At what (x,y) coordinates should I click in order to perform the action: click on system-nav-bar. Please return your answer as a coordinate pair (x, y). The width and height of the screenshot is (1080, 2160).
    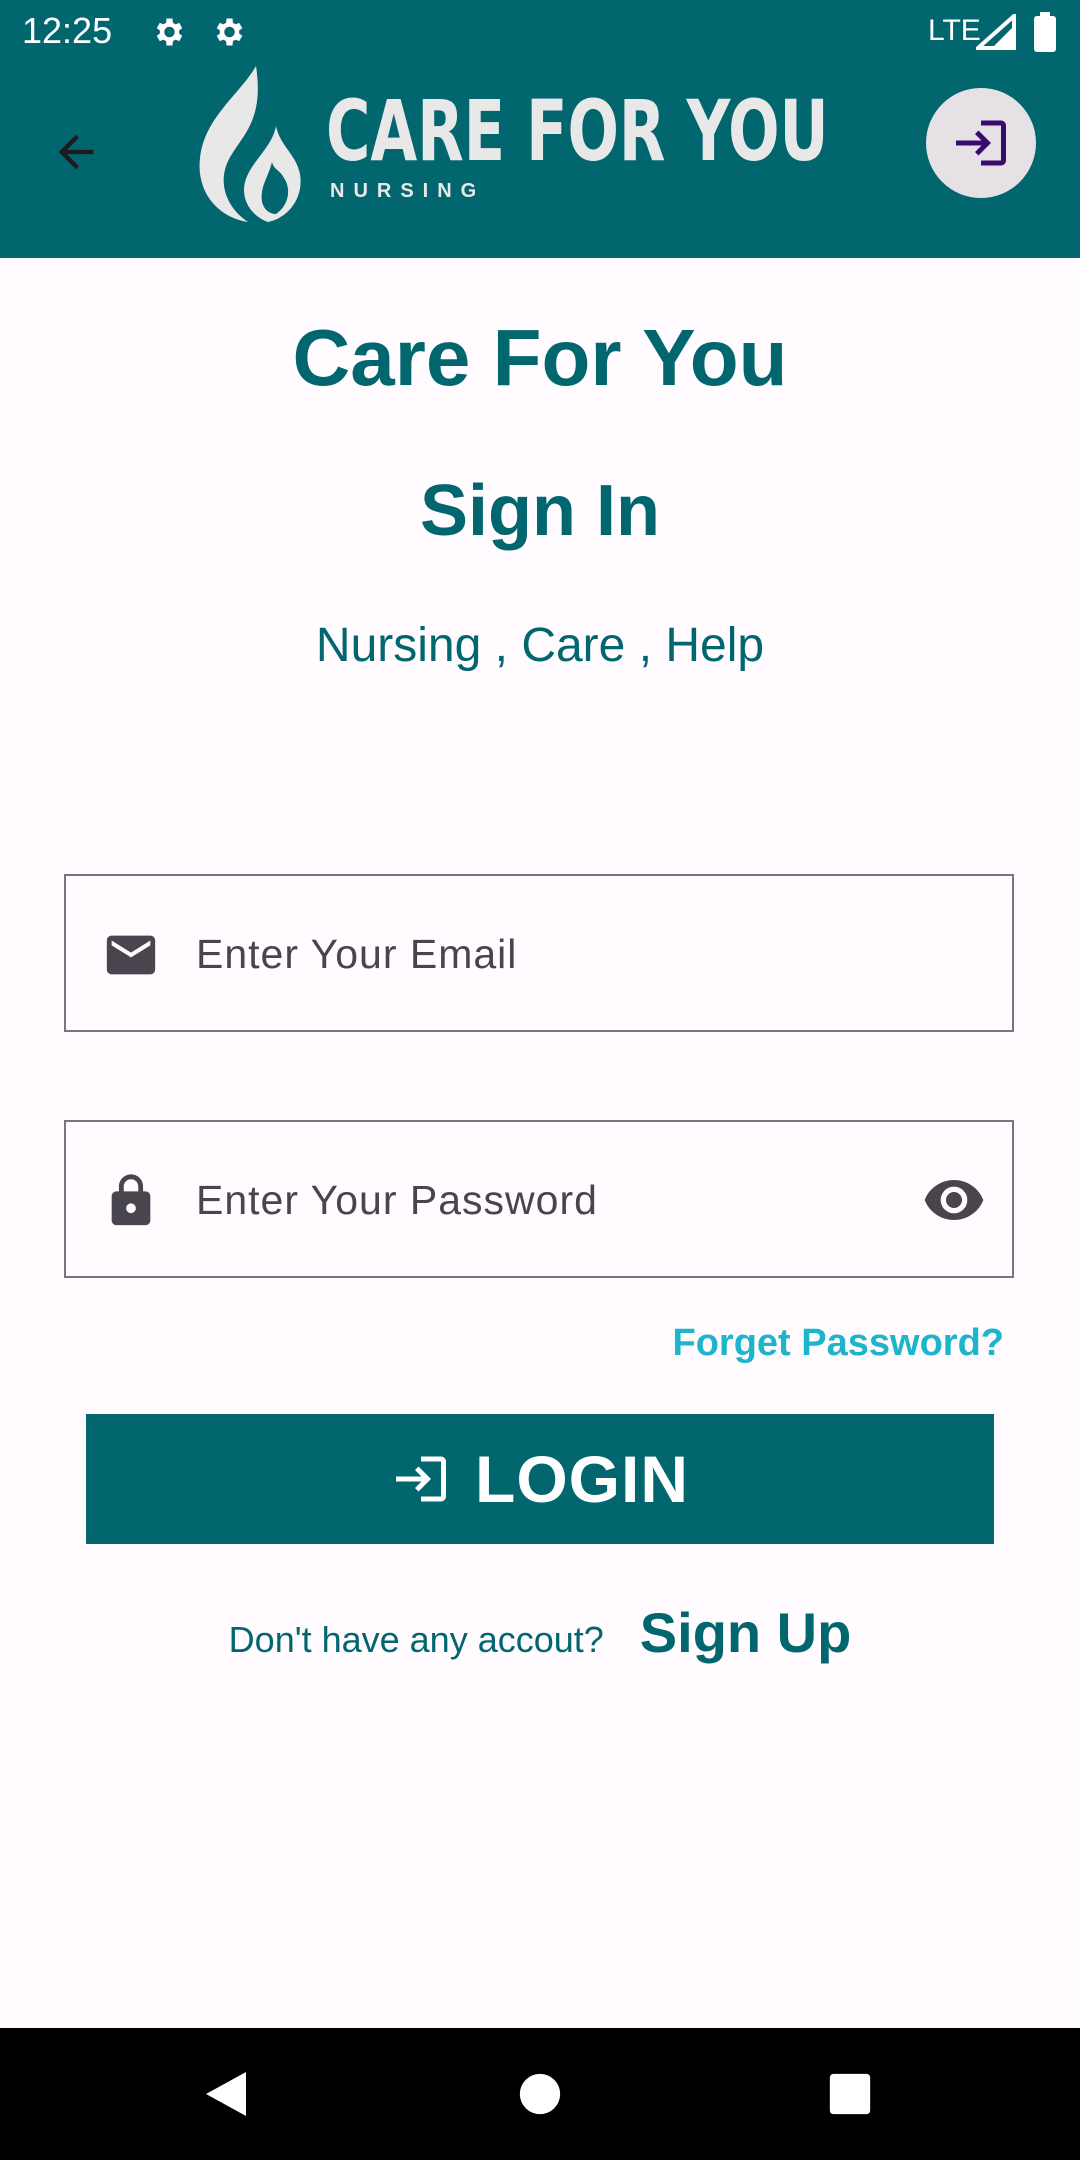
    Looking at the image, I should click on (540, 2094).